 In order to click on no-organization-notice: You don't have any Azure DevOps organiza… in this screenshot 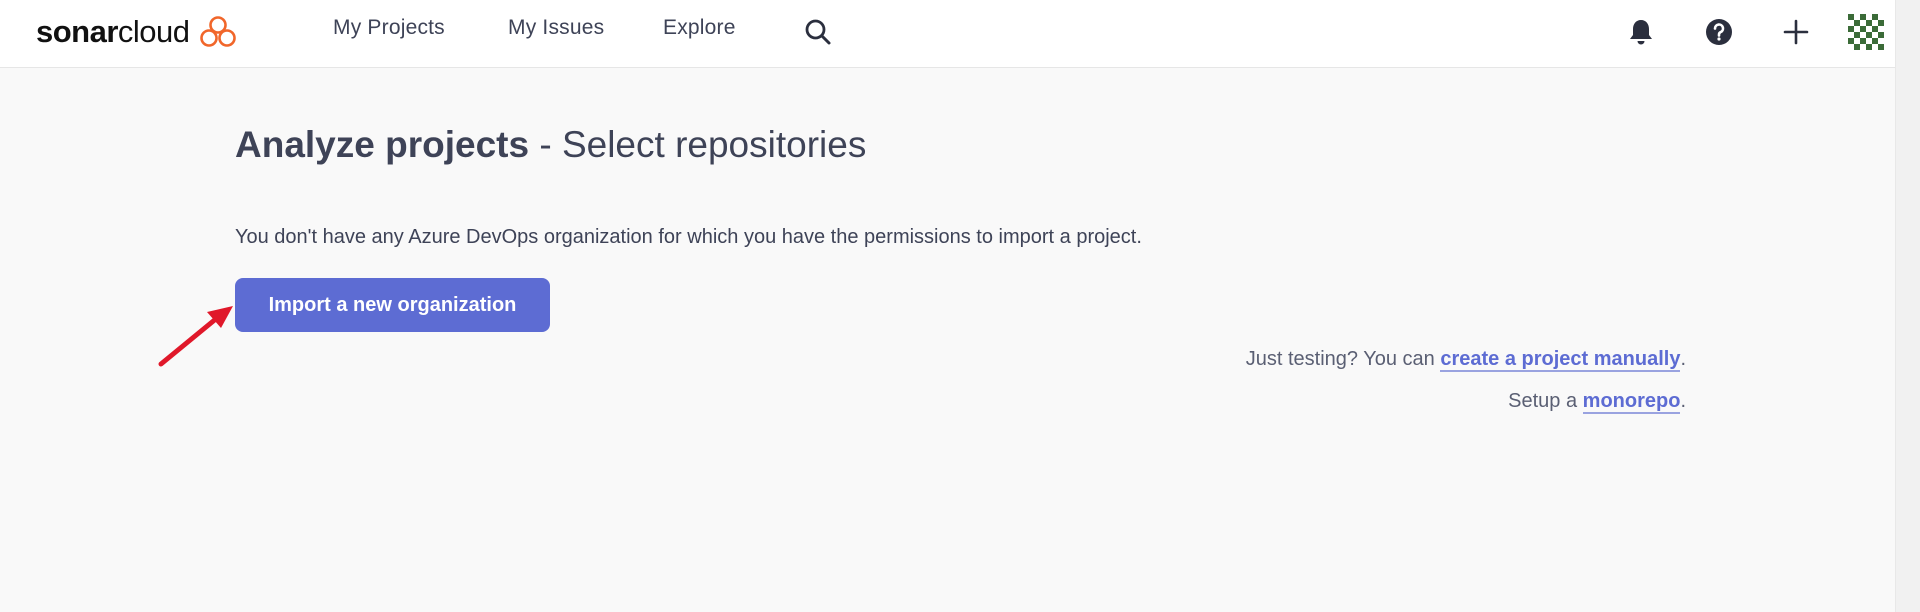, I will do `click(688, 237)`.